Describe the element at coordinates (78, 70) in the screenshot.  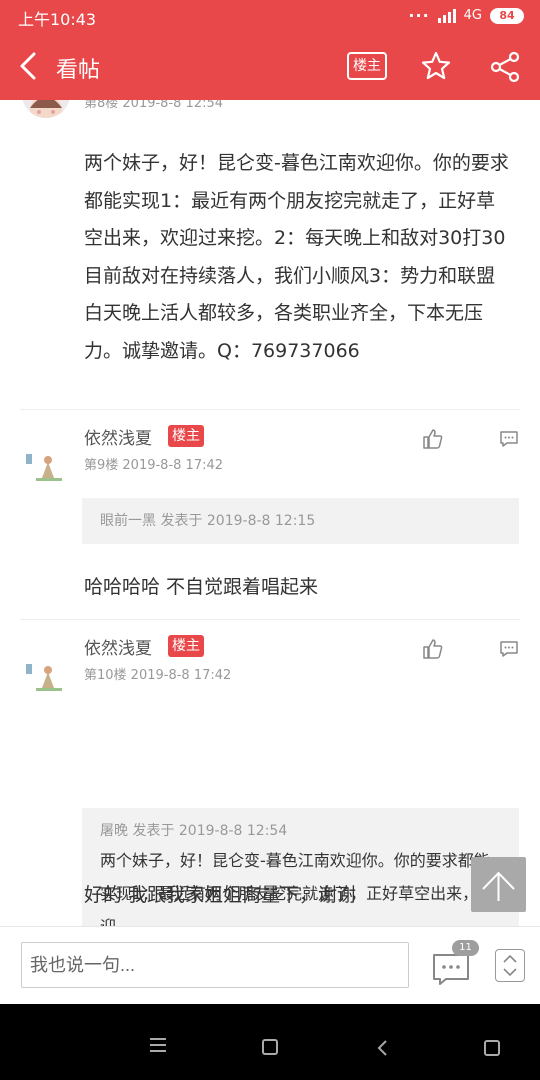
I see `page-title: 看帖` at that location.